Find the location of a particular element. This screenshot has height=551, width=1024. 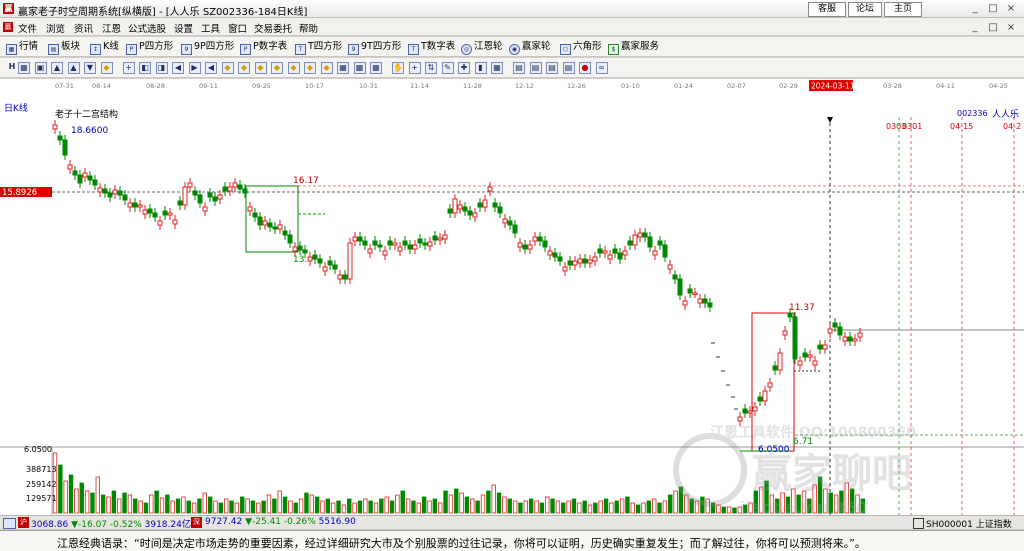

menu-settings: 设置 is located at coordinates (183, 28).